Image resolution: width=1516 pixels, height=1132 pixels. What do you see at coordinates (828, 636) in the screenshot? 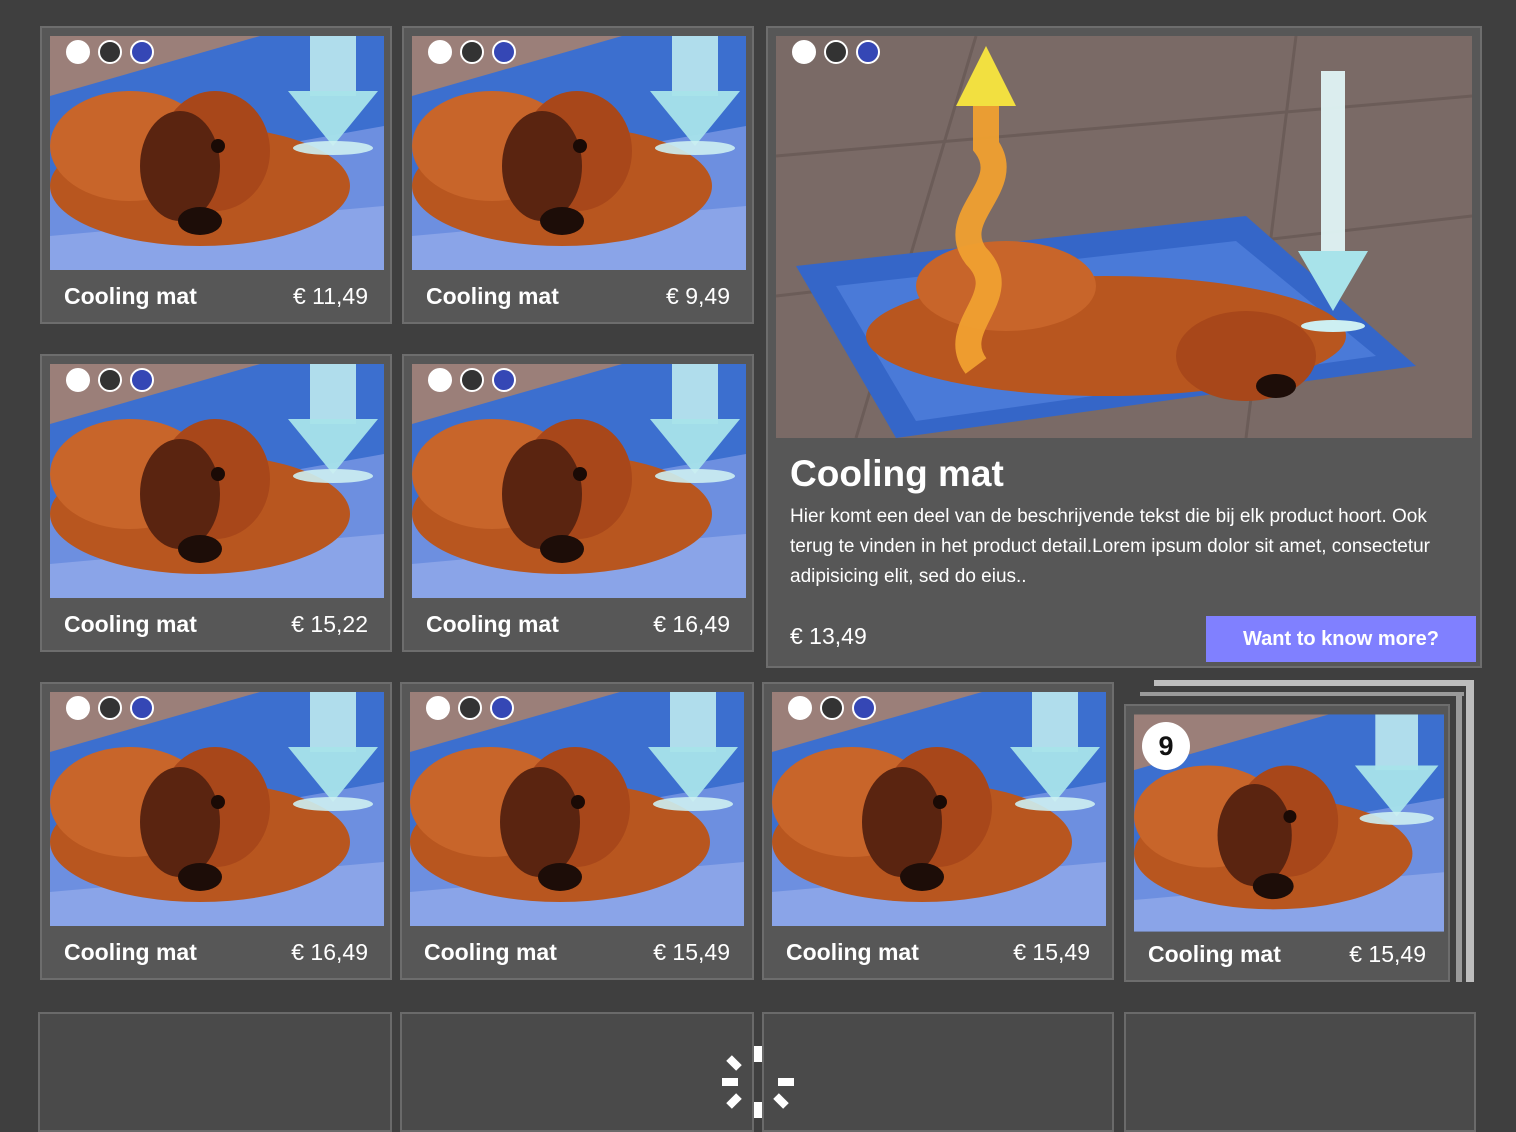
I see `featured-product-price: € 13,49` at bounding box center [828, 636].